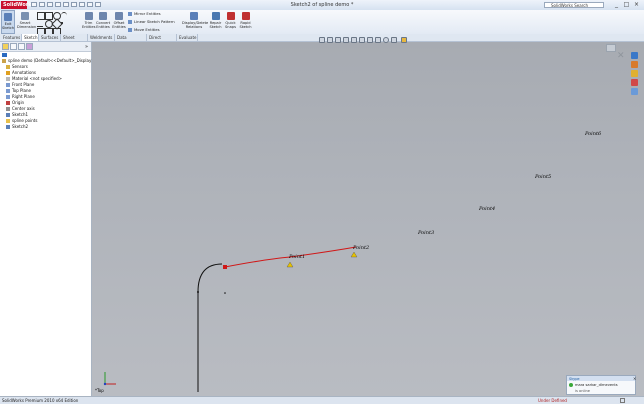 The width and height of the screenshot is (644, 404). What do you see at coordinates (40, 23) in the screenshot?
I see `spline-icon` at bounding box center [40, 23].